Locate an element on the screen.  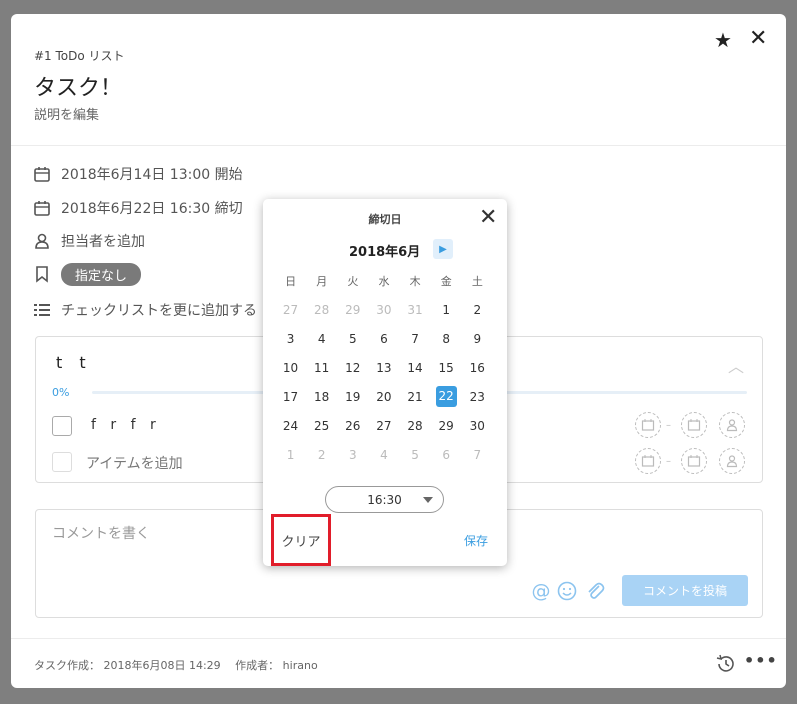
start-date-row: 2018年6月14日 13:00 開始 is located at coordinates (138, 174).